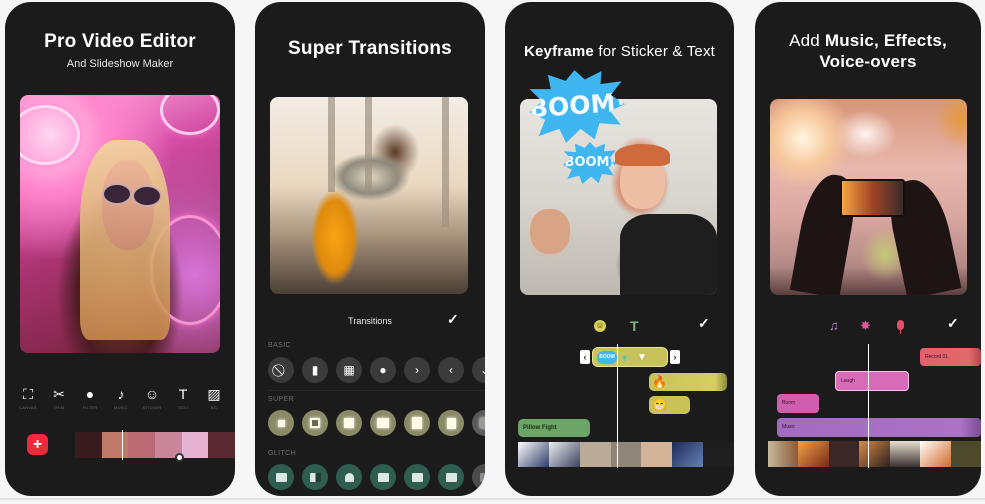 The width and height of the screenshot is (985, 504). What do you see at coordinates (282, 453) in the screenshot?
I see `section-label-glitch: GLITCH` at bounding box center [282, 453].